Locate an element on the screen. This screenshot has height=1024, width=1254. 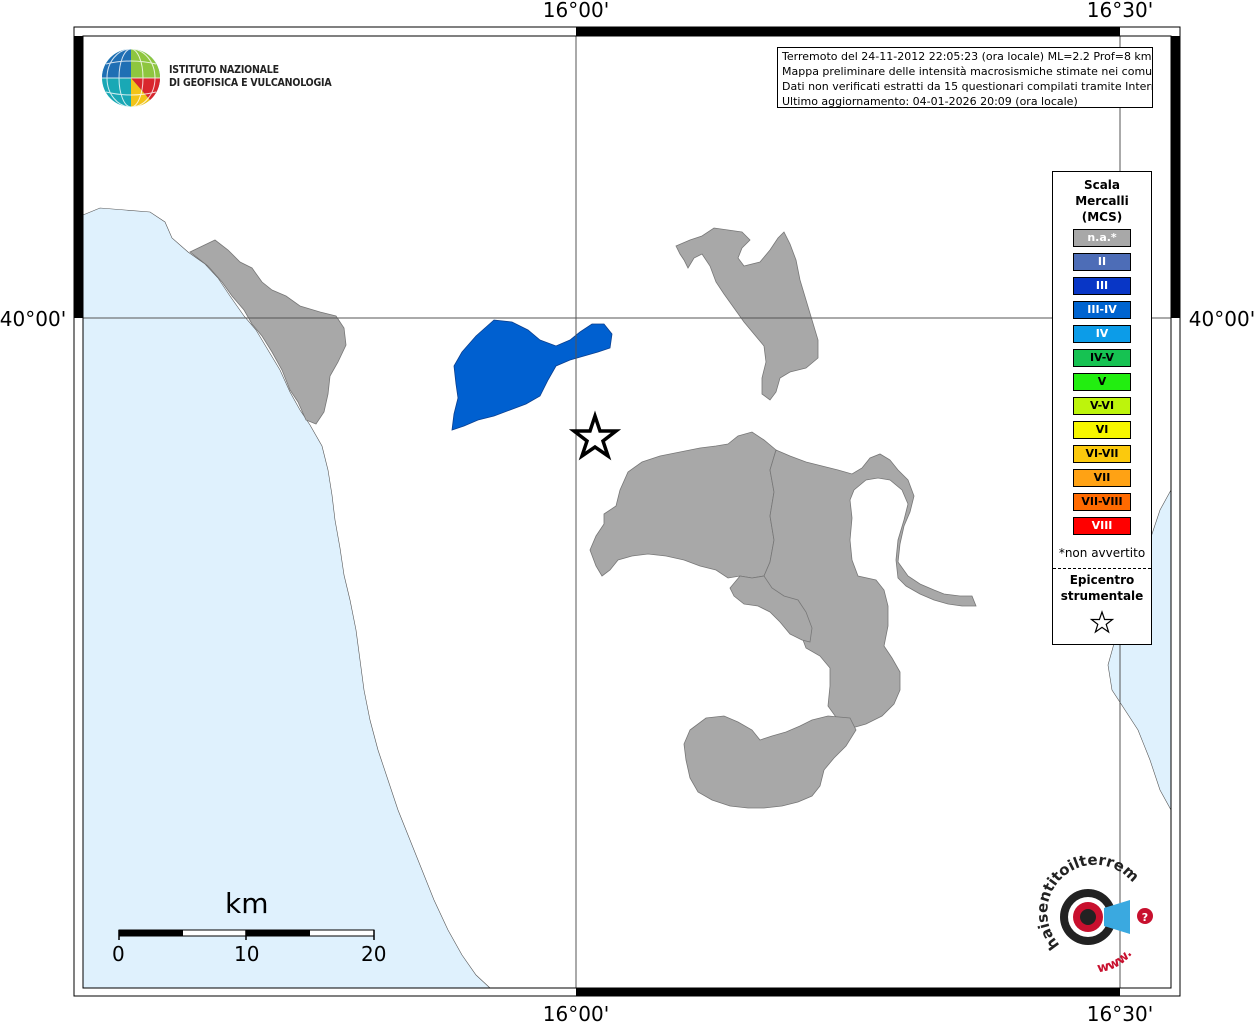
legend-epicenter-label: Epicentro strumentale is located at coordinates (1102, 588).